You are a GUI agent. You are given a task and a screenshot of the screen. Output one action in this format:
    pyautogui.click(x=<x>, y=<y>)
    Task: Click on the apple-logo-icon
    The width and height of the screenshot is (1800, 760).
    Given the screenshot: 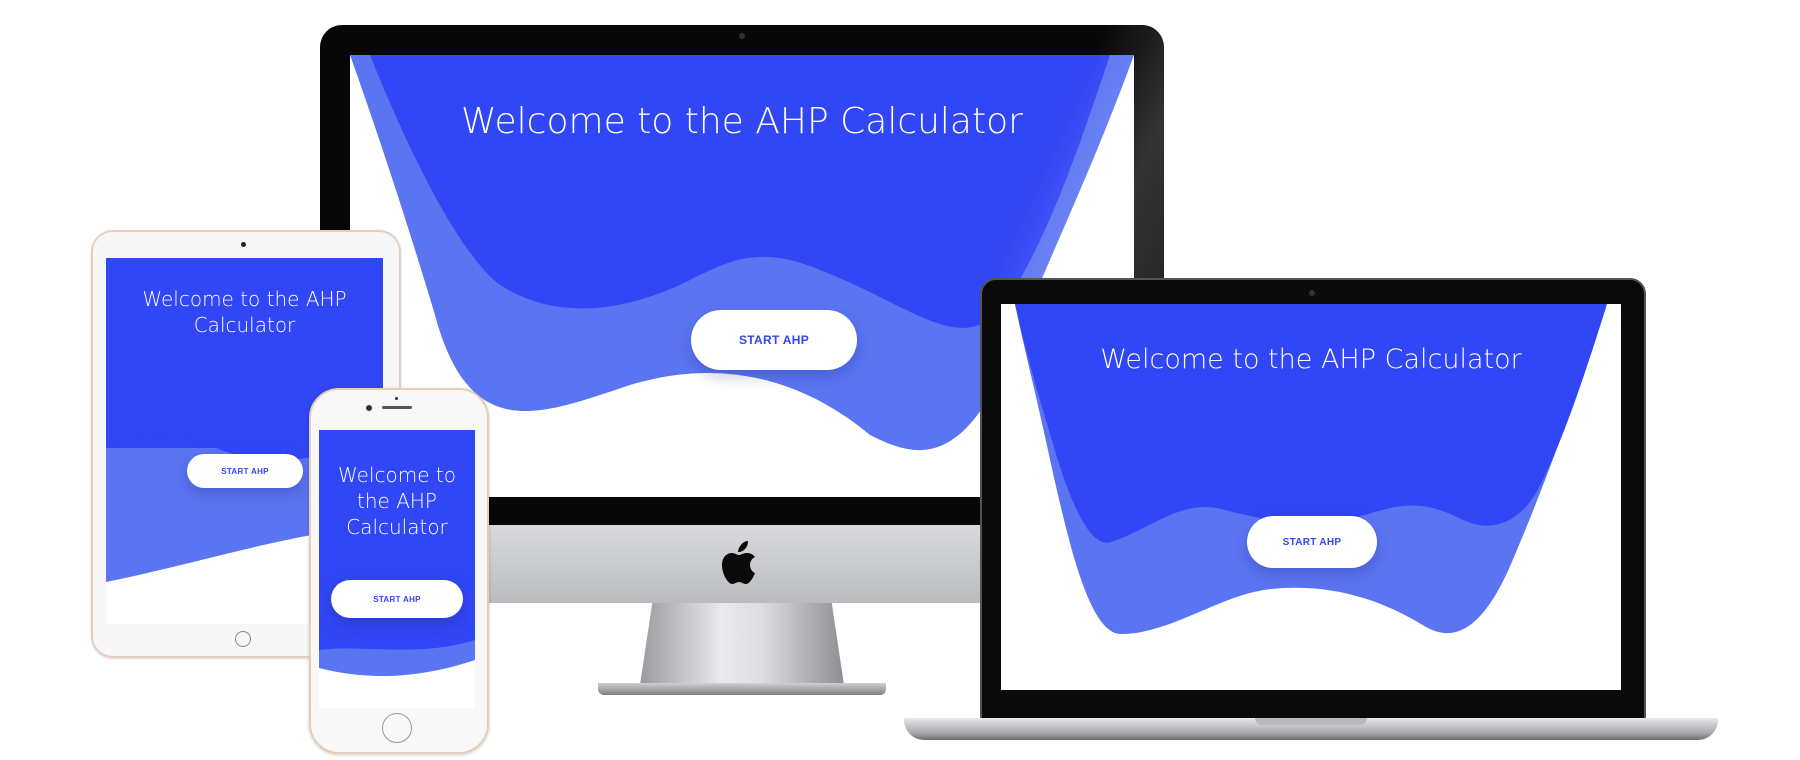 What is the action you would take?
    pyautogui.click(x=738, y=562)
    